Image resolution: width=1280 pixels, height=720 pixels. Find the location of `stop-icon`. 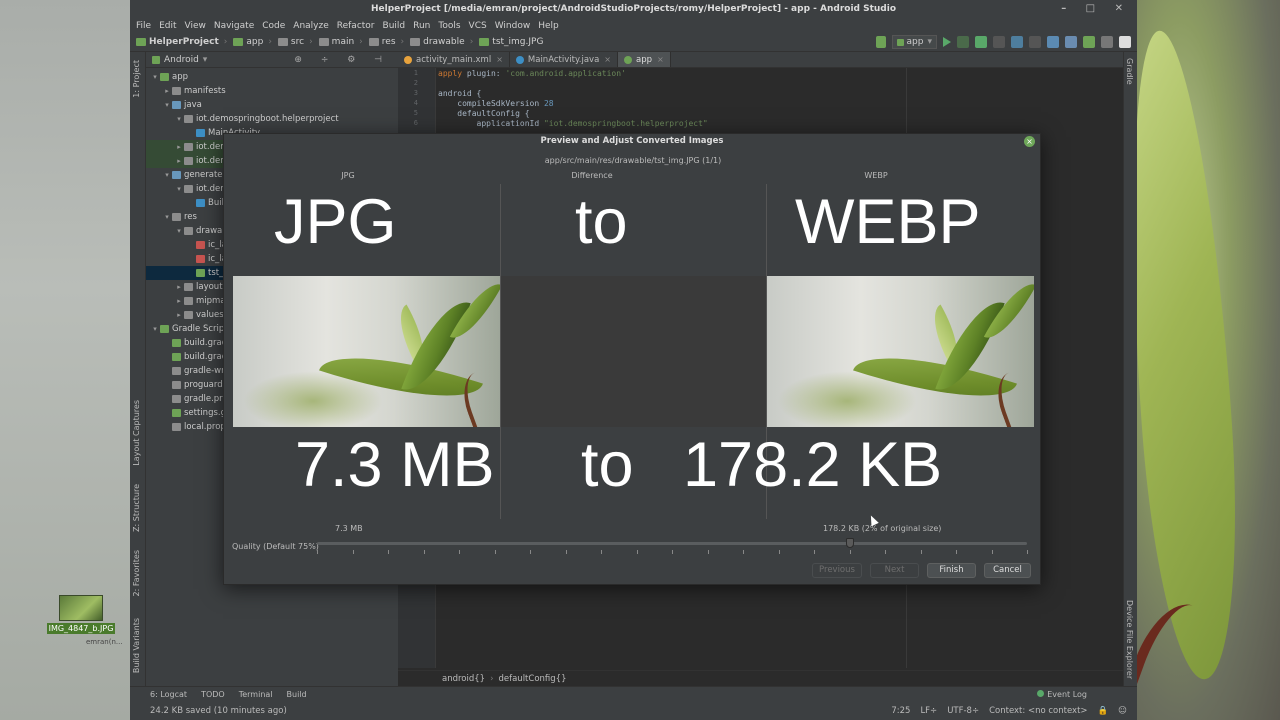

stop-icon is located at coordinates (1035, 42).